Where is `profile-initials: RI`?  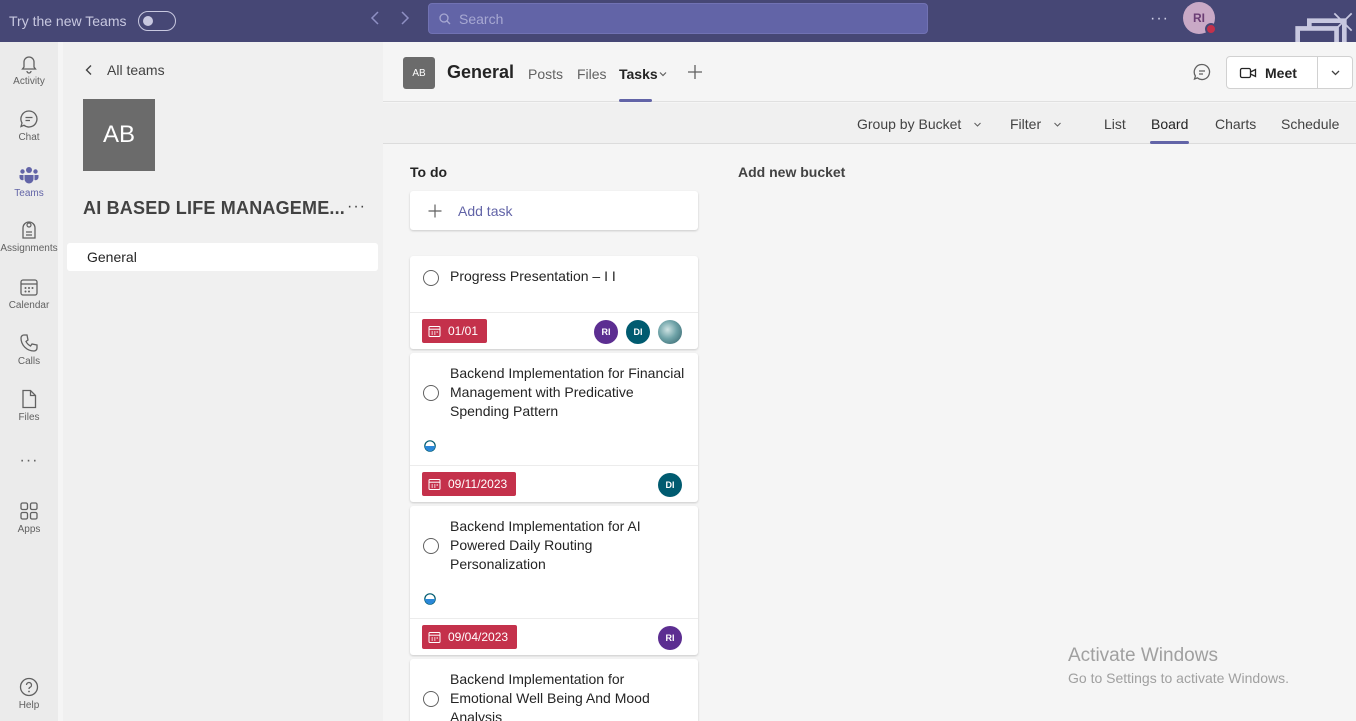 profile-initials: RI is located at coordinates (1199, 18).